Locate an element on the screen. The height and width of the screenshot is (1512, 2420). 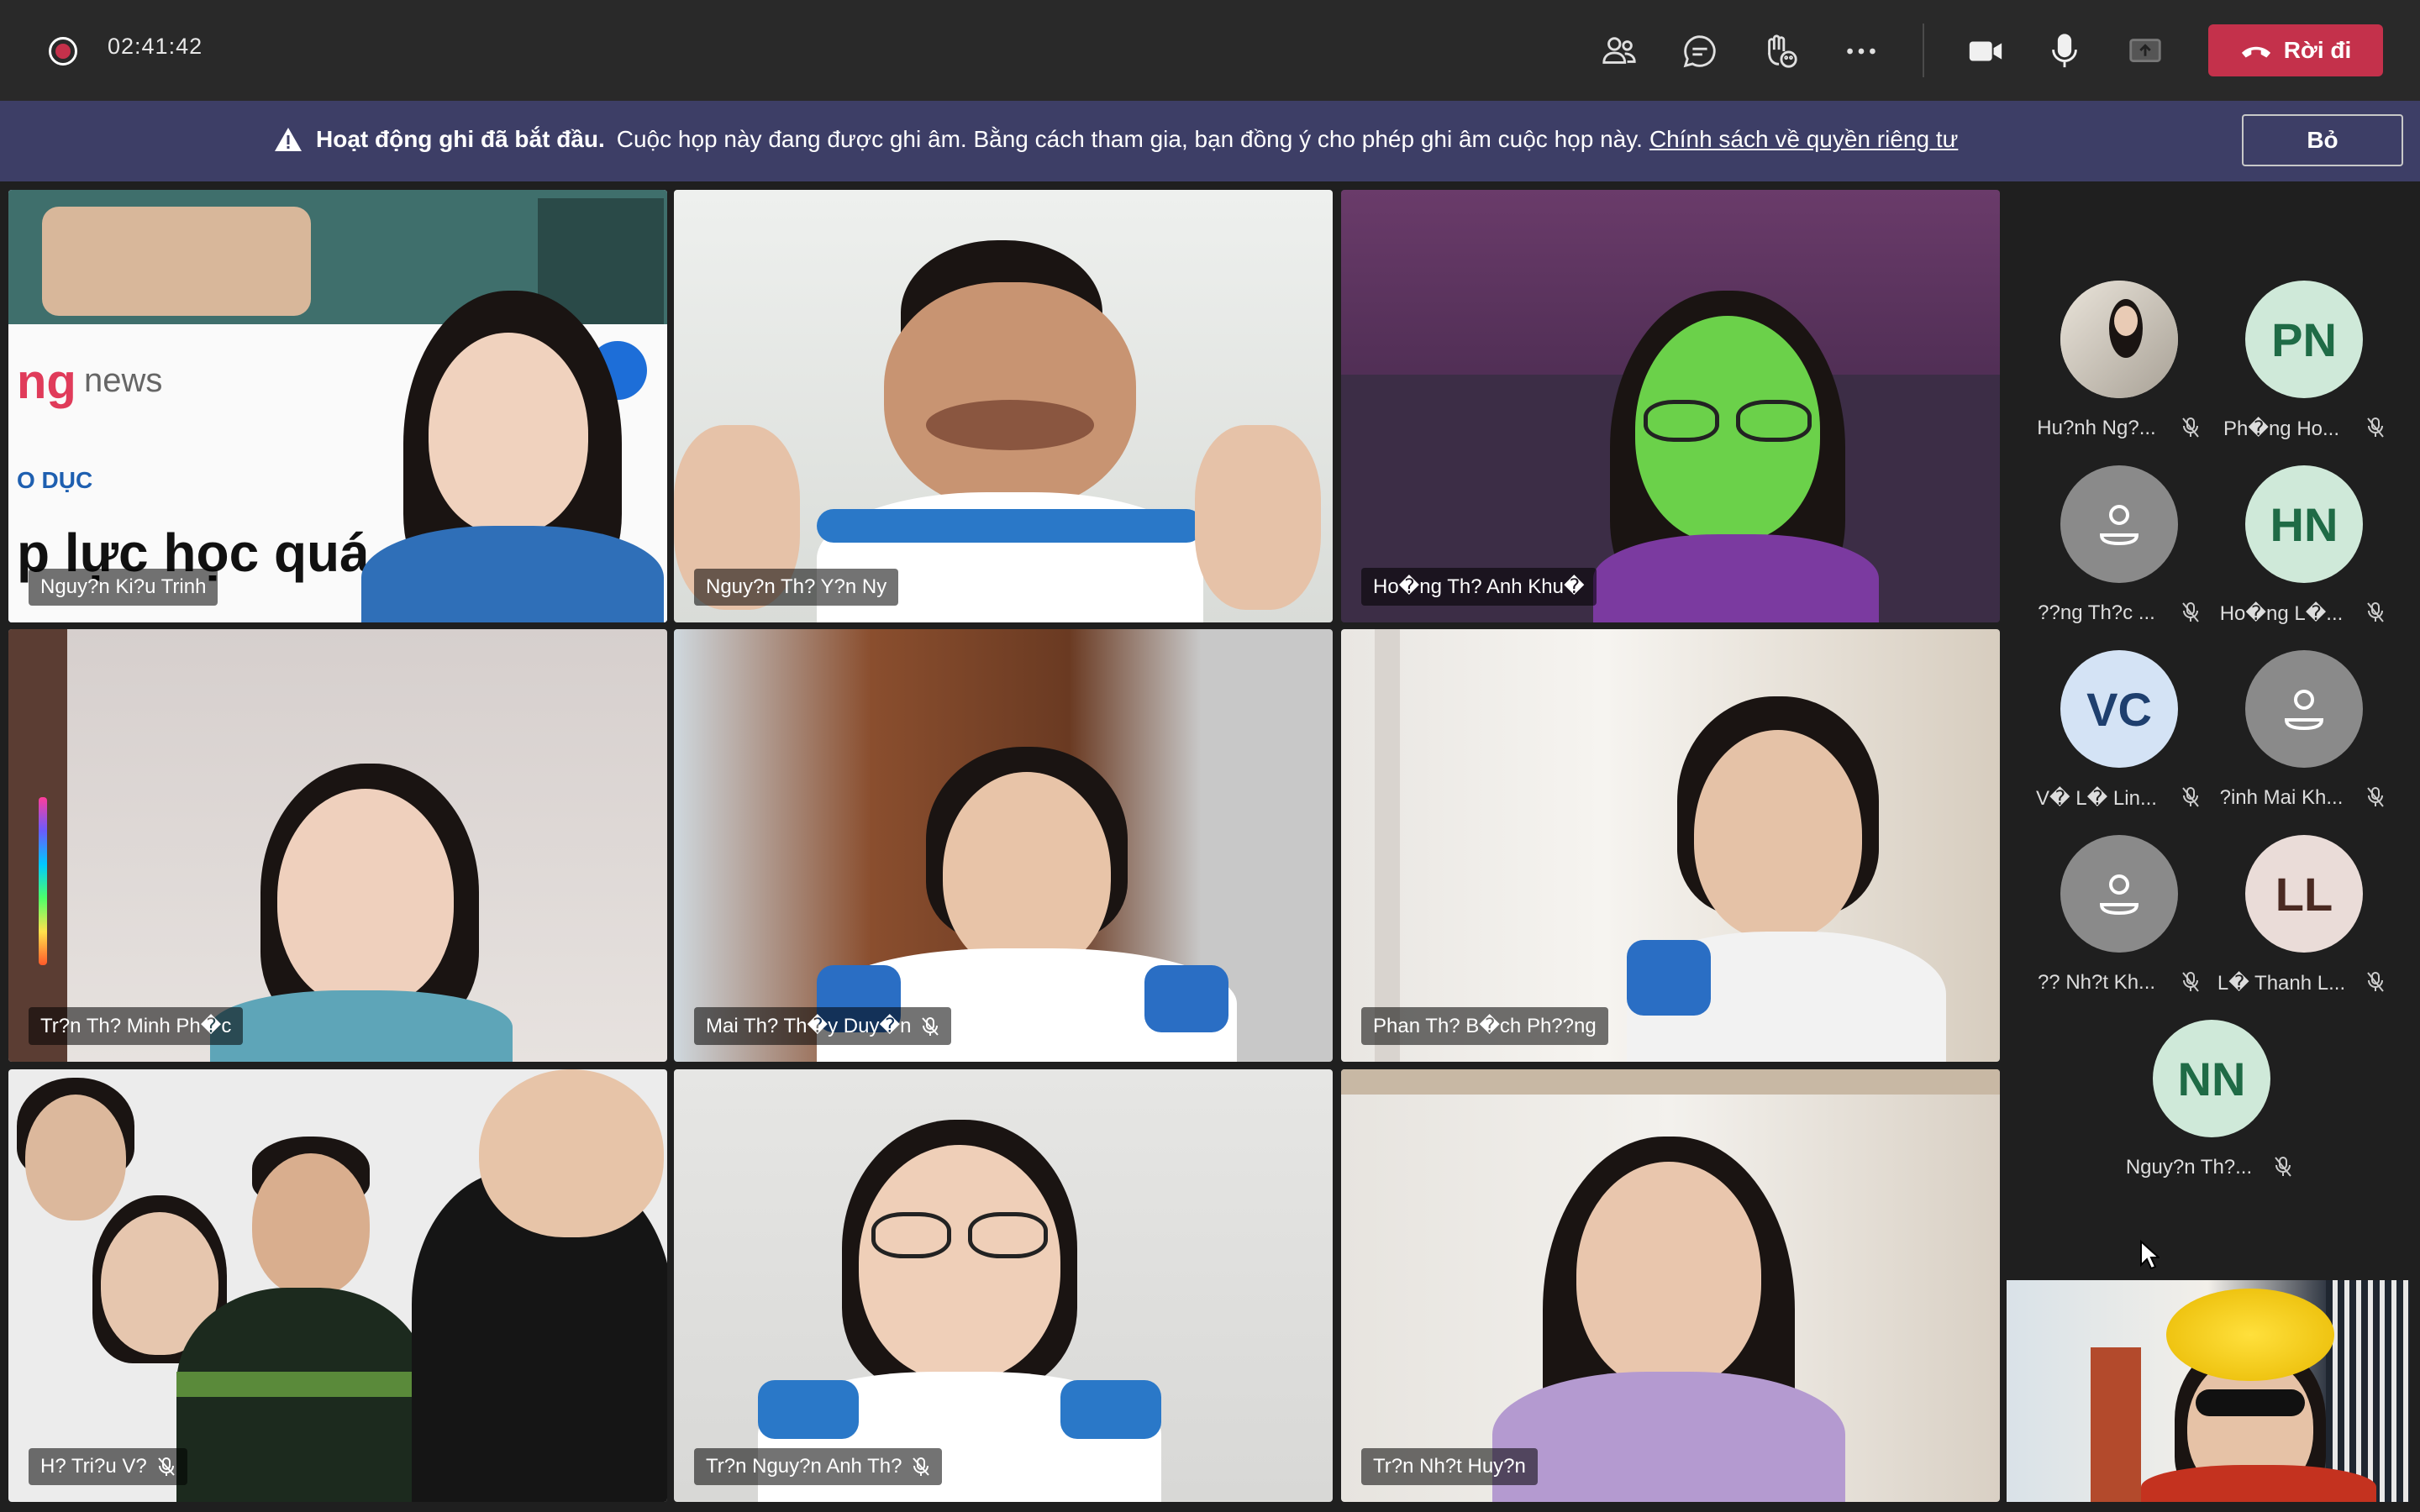
mouse-cursor-icon is located at coordinates (2150, 1255).